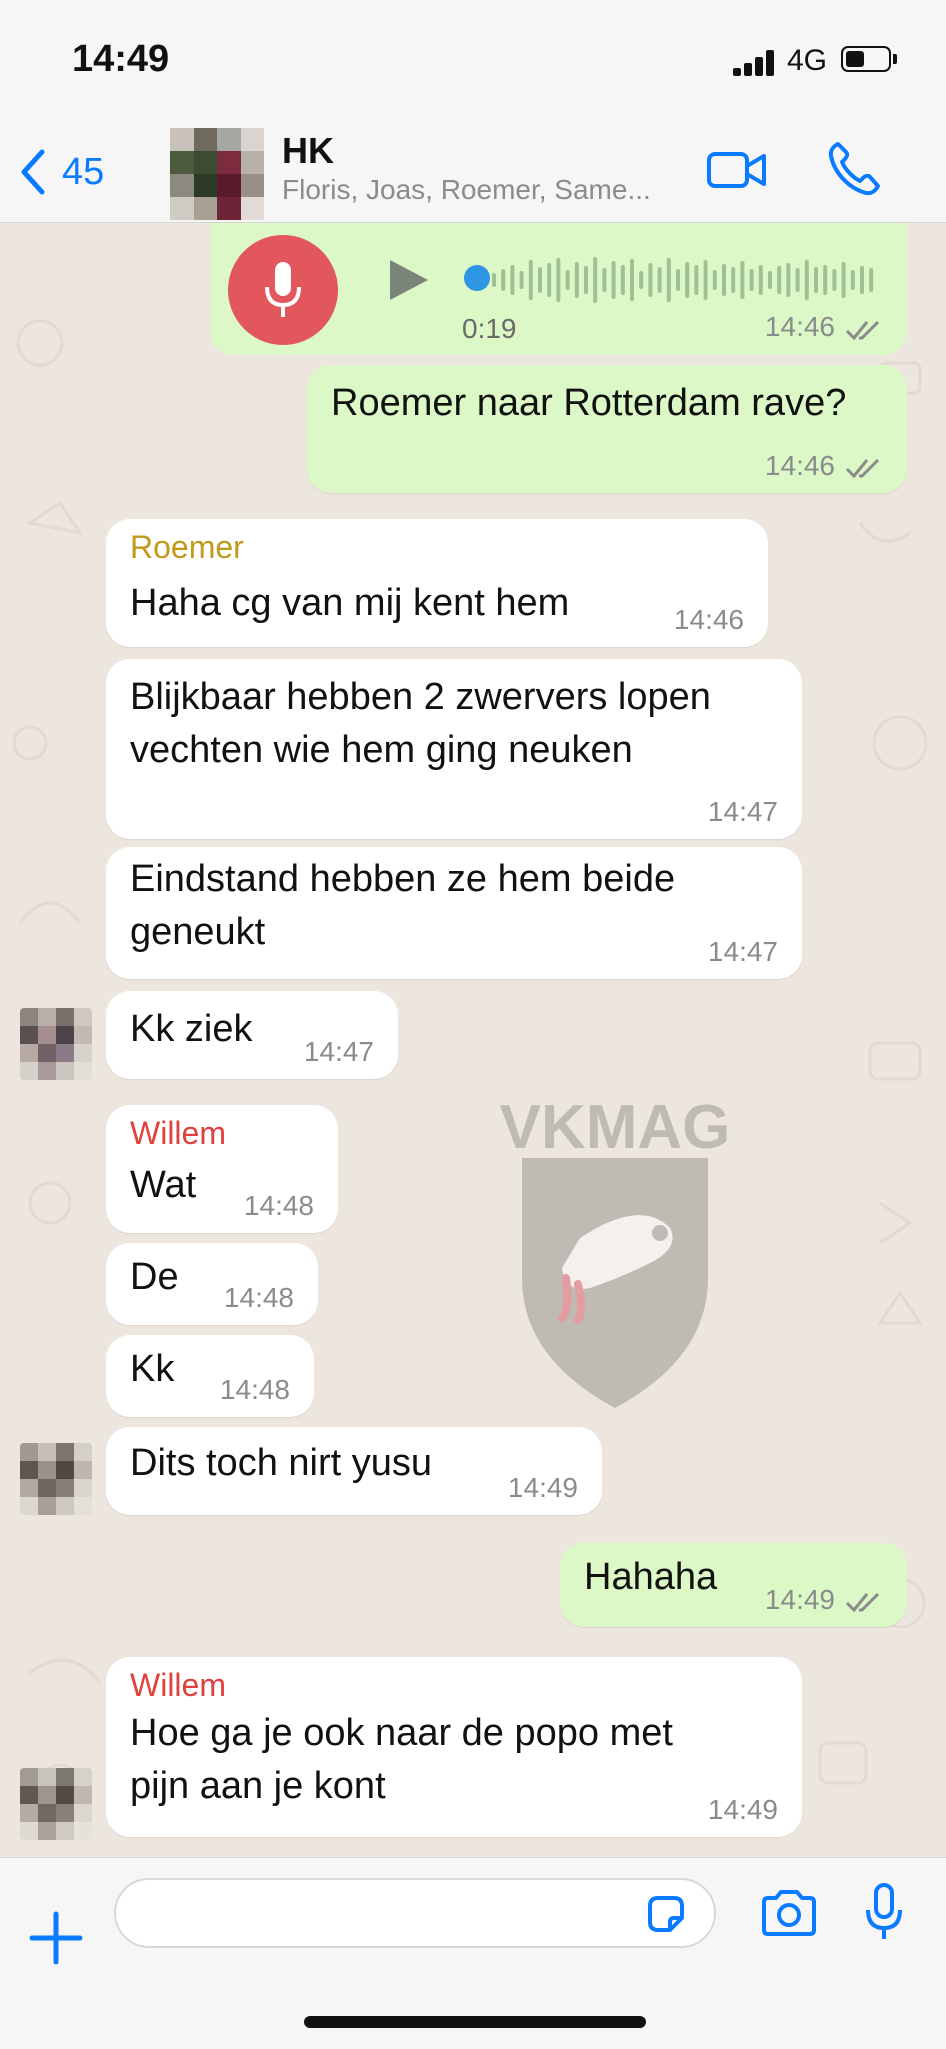 Image resolution: width=946 pixels, height=2049 pixels. What do you see at coordinates (789, 1913) in the screenshot?
I see `camera-icon` at bounding box center [789, 1913].